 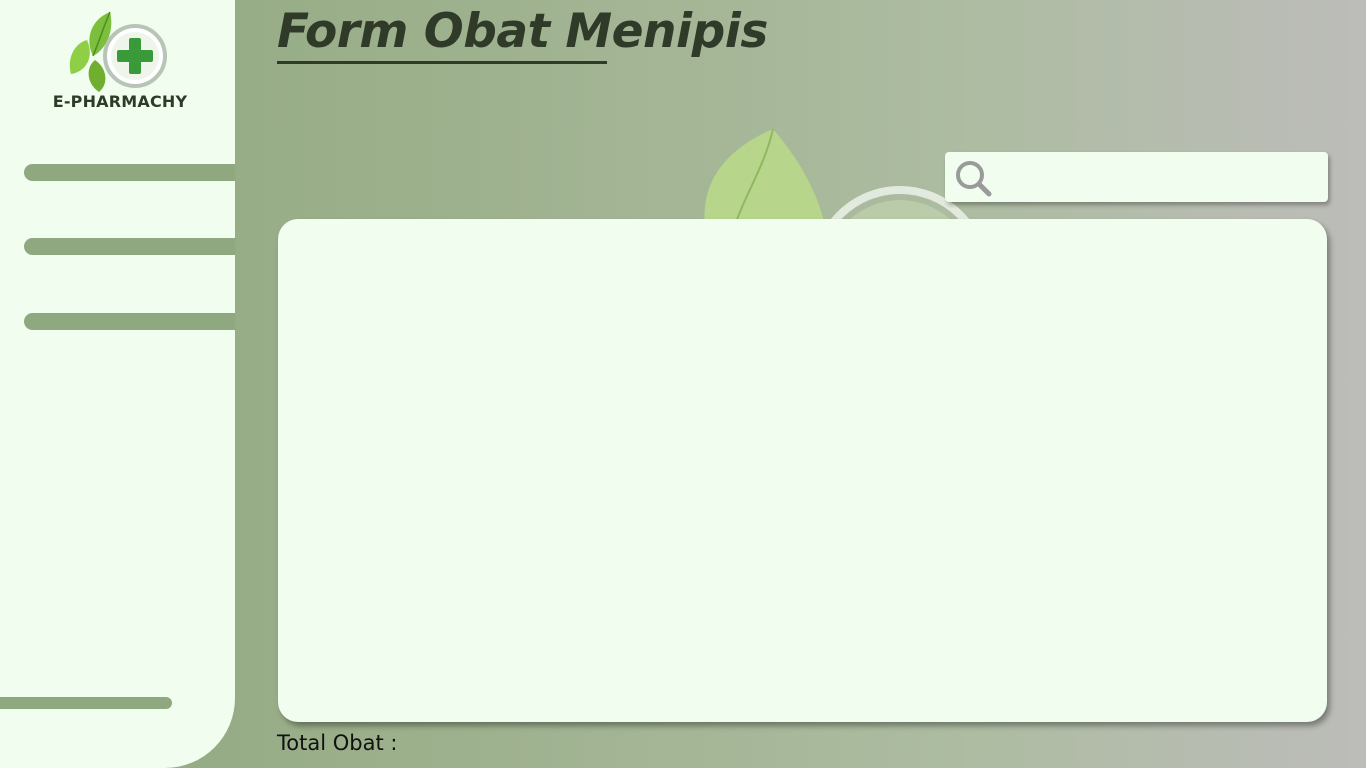 I want to click on brand-logo: E-PHARMACHY, so click(x=120, y=65).